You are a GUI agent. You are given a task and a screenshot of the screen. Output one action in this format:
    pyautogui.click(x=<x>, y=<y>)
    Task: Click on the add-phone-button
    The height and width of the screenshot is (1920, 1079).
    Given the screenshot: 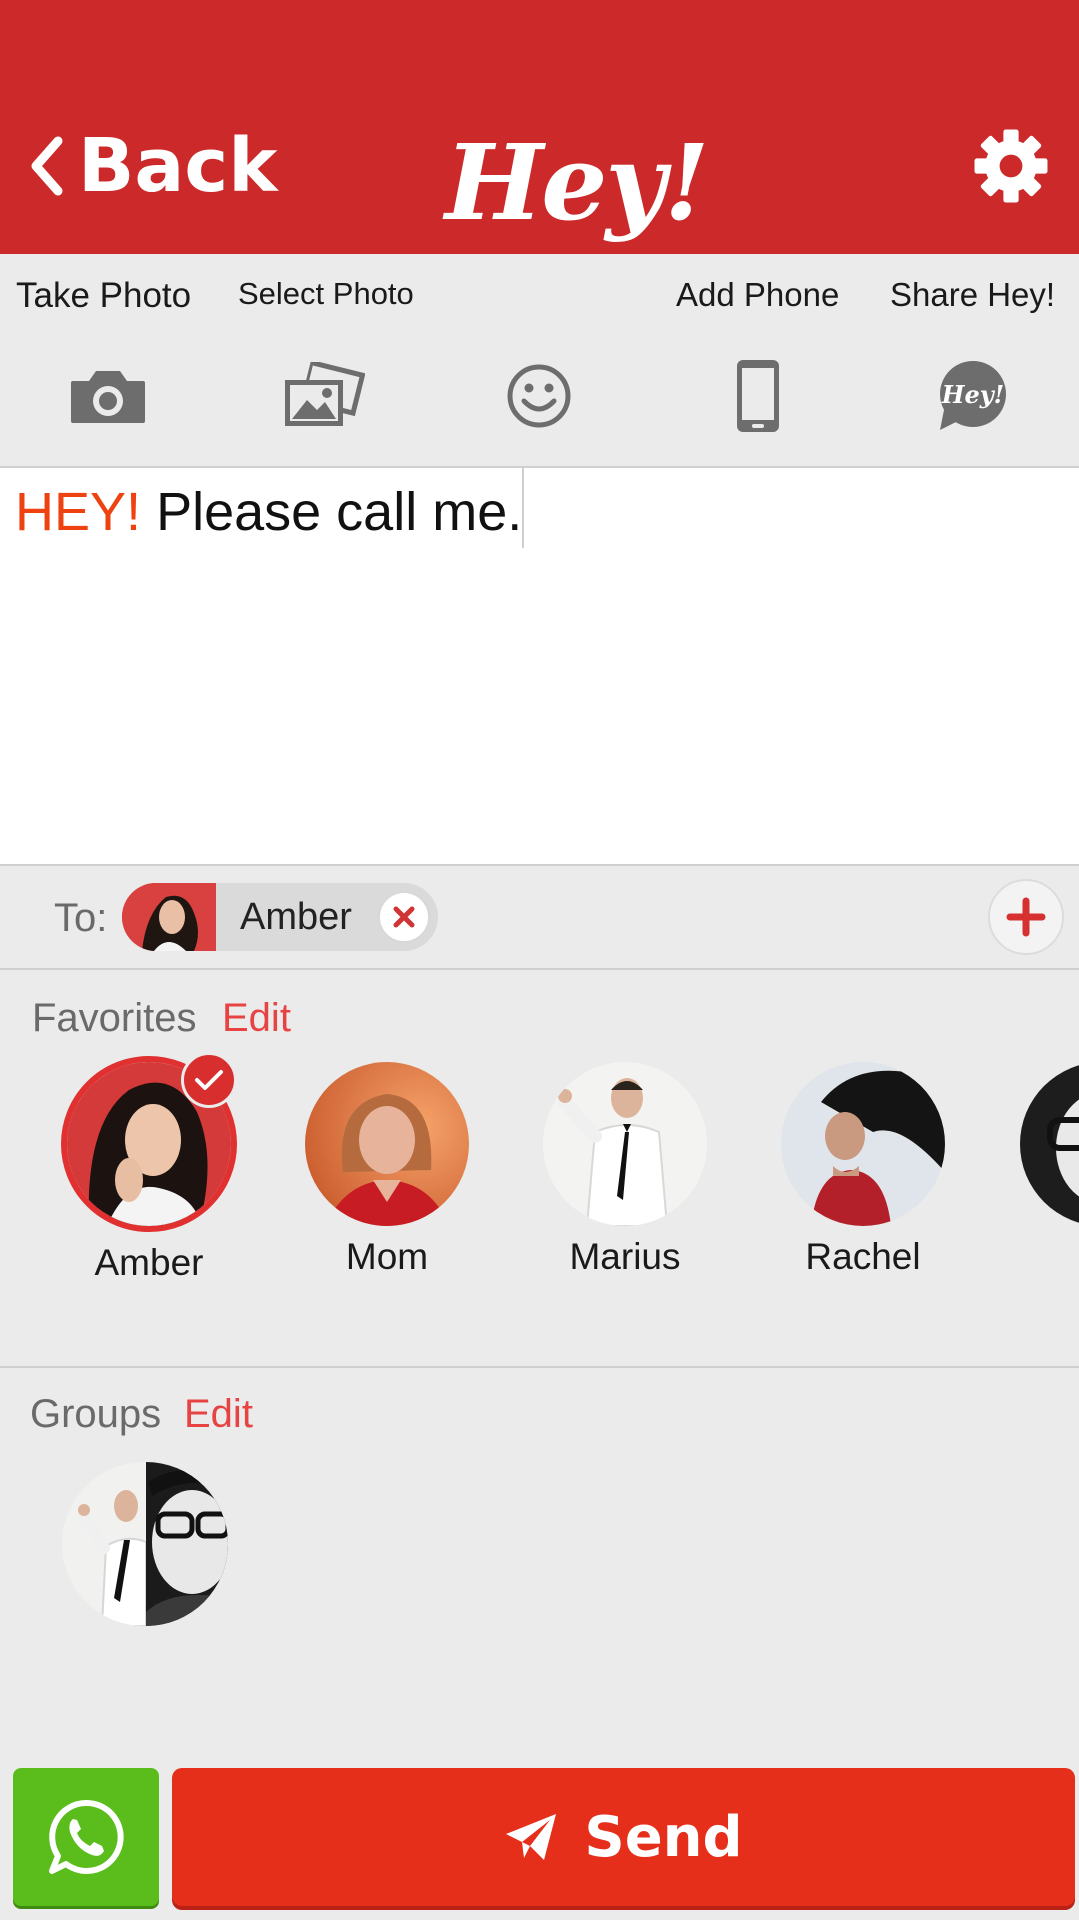 What is the action you would take?
    pyautogui.click(x=758, y=396)
    